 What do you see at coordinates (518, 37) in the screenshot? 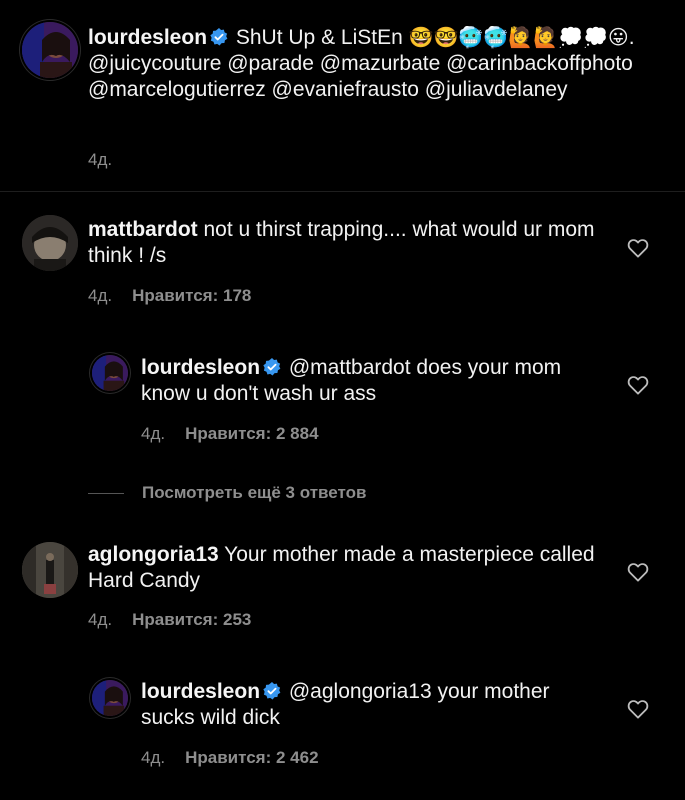
I see `caption-emojis: 🤓🤓🥶🥶🙋🙋💭💭😛` at bounding box center [518, 37].